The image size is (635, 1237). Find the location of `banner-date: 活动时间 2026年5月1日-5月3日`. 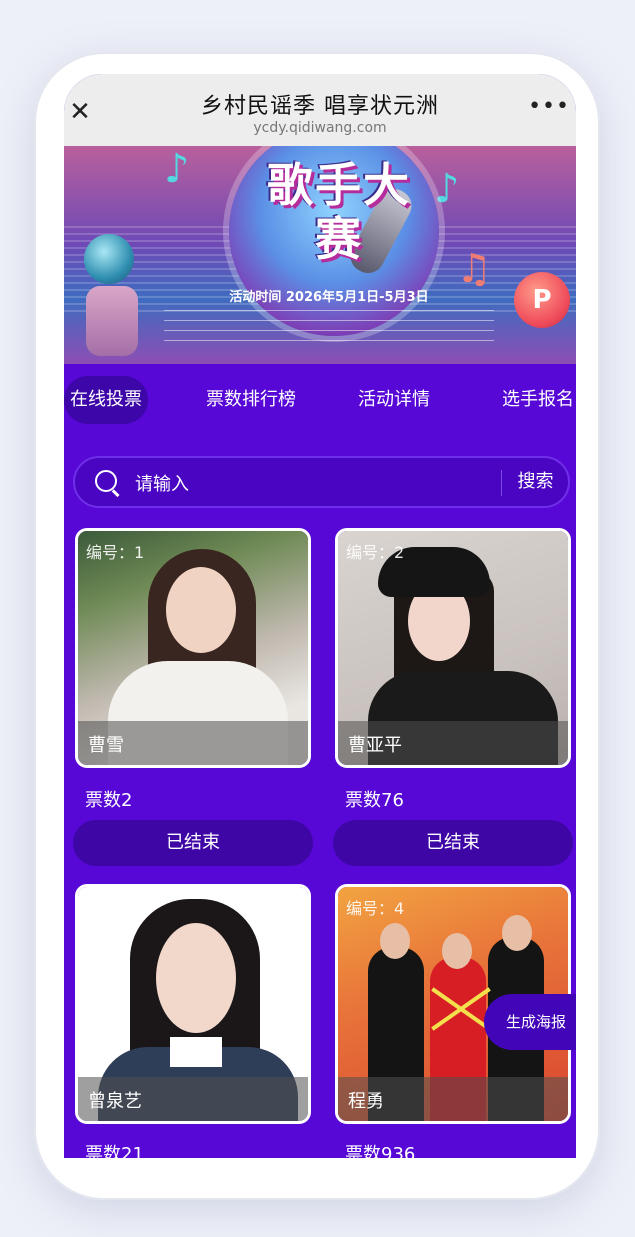

banner-date: 活动时间 2026年5月1日-5月3日 is located at coordinates (329, 297).